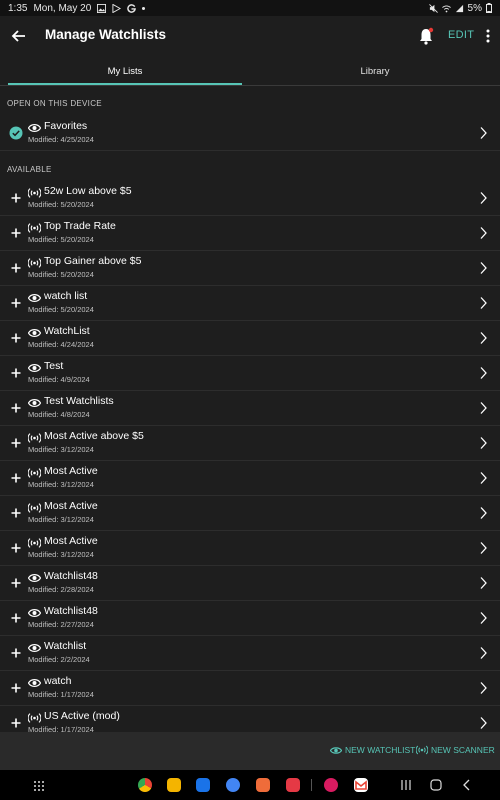  Describe the element at coordinates (250, 303) in the screenshot. I see `watchlist-row: watch list Modified: 5/20/2024` at that location.